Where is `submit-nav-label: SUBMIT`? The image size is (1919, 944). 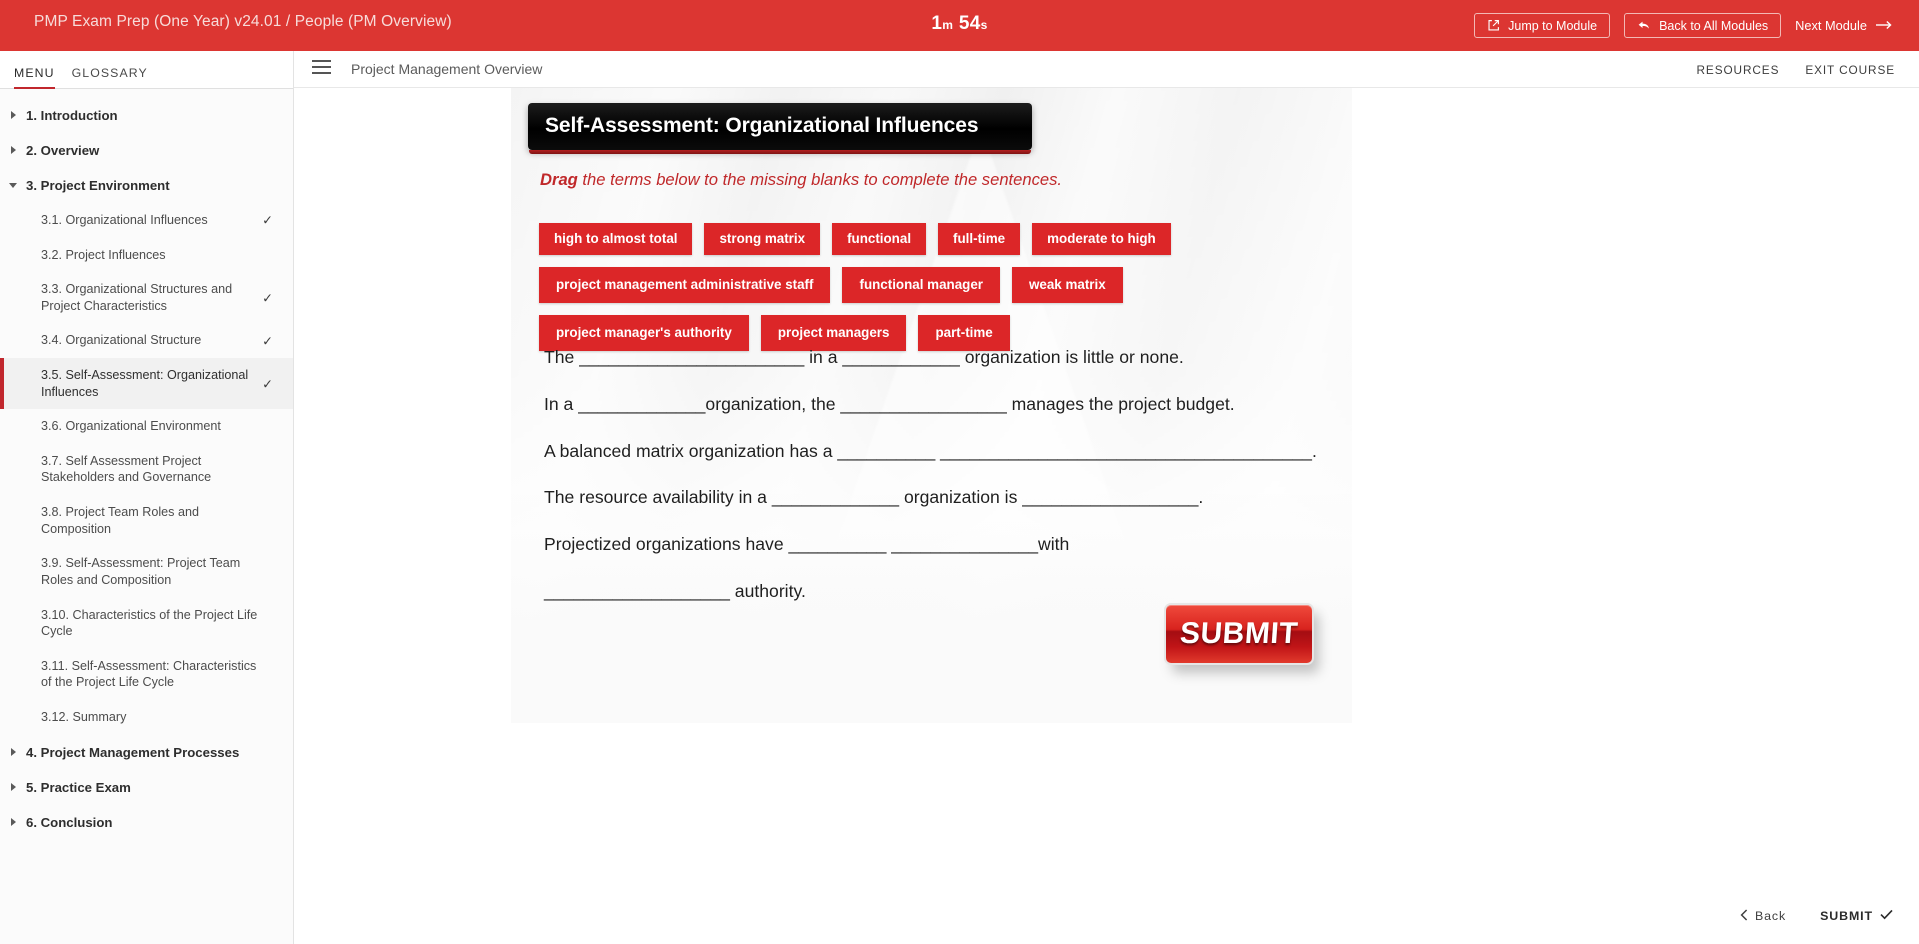
submit-nav-label: SUBMIT is located at coordinates (1846, 916).